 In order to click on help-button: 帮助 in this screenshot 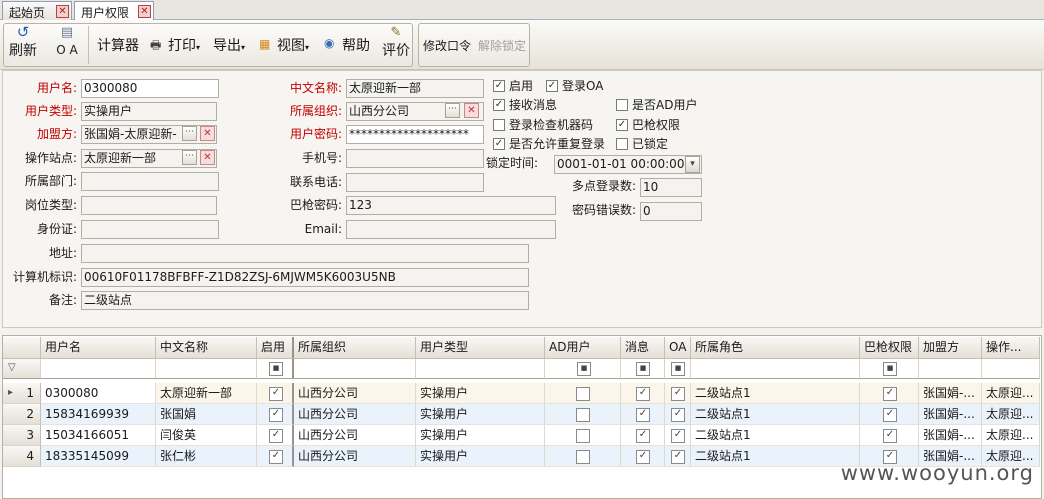, I will do `click(356, 45)`.